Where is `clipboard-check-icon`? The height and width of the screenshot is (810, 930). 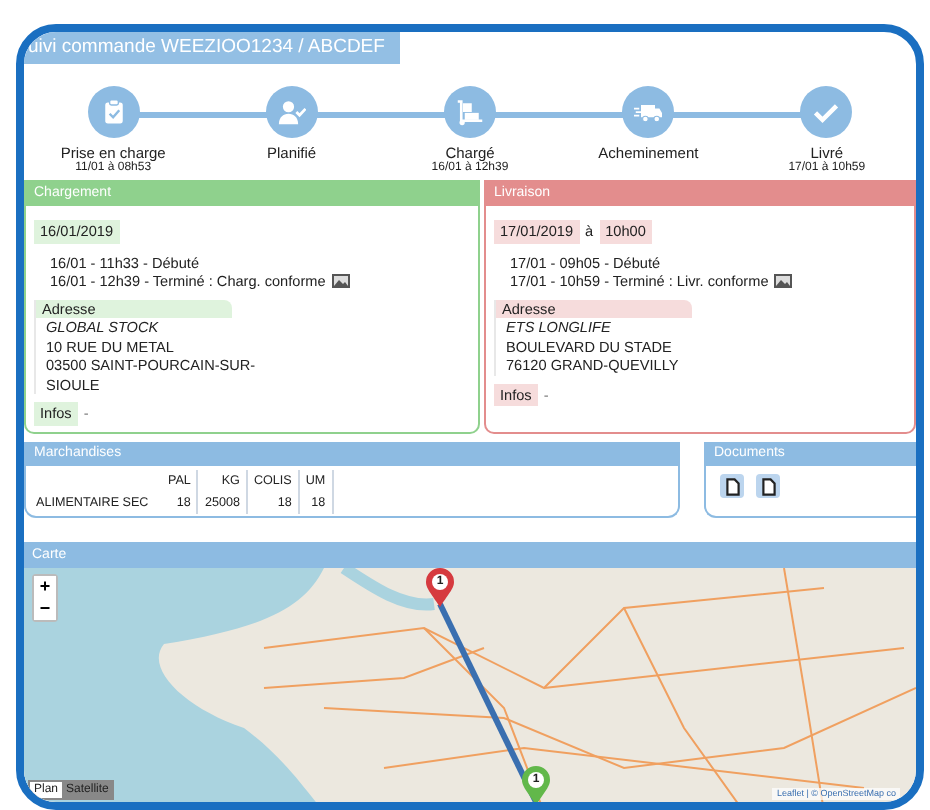
clipboard-check-icon is located at coordinates (113, 112).